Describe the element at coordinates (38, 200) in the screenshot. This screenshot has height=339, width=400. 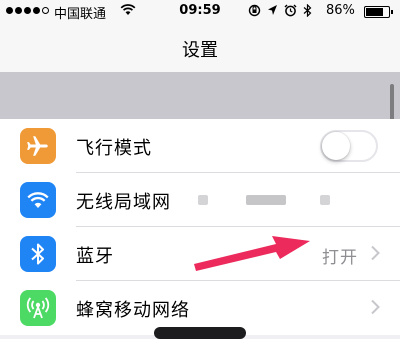
I see `wifi-icon` at that location.